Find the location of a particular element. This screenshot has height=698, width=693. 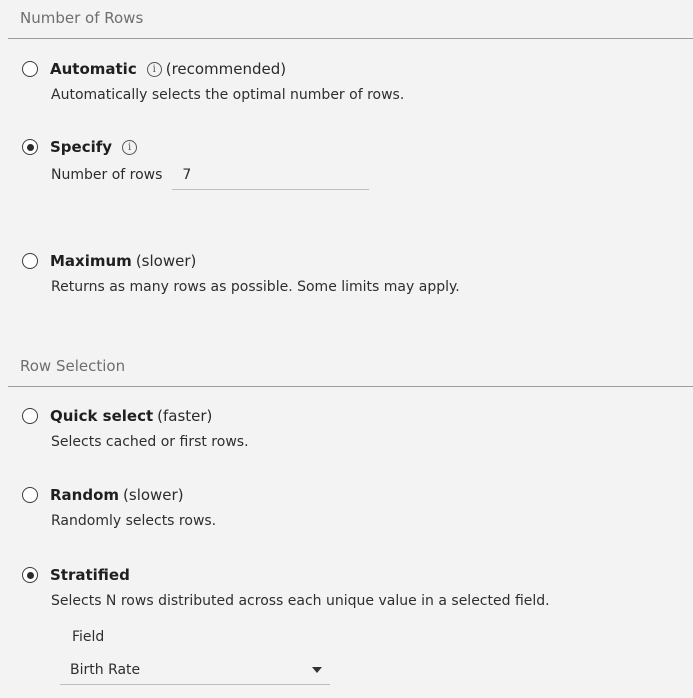

specify-info-icon: i is located at coordinates (130, 147).